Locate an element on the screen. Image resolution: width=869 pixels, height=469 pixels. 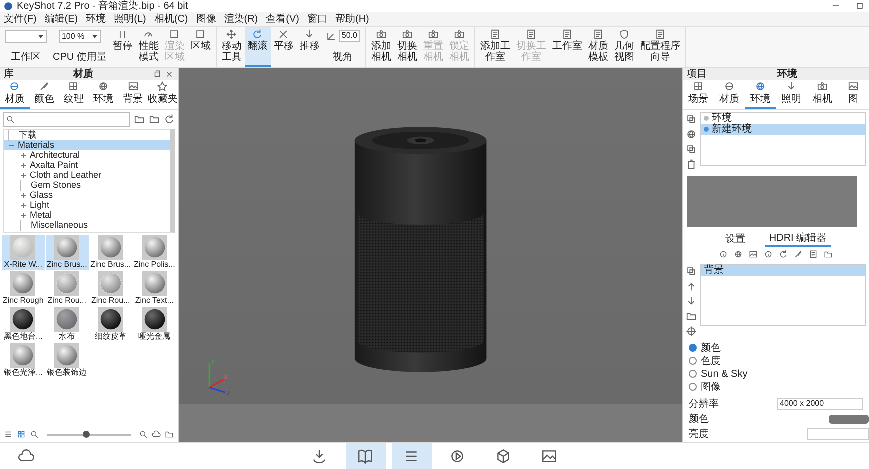
material-thumbnail: 银色装饰边 is located at coordinates (67, 360).